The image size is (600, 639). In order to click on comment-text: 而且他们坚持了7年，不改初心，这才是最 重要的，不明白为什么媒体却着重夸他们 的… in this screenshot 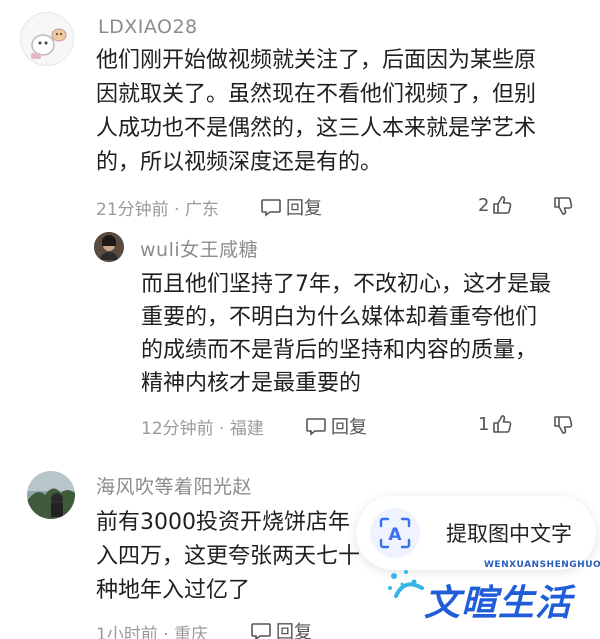, I will do `click(346, 334)`.